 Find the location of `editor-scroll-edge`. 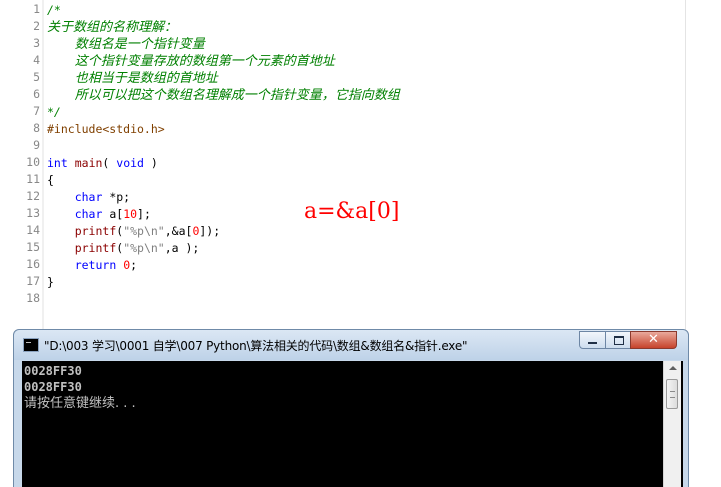

editor-scroll-edge is located at coordinates (685, 165).